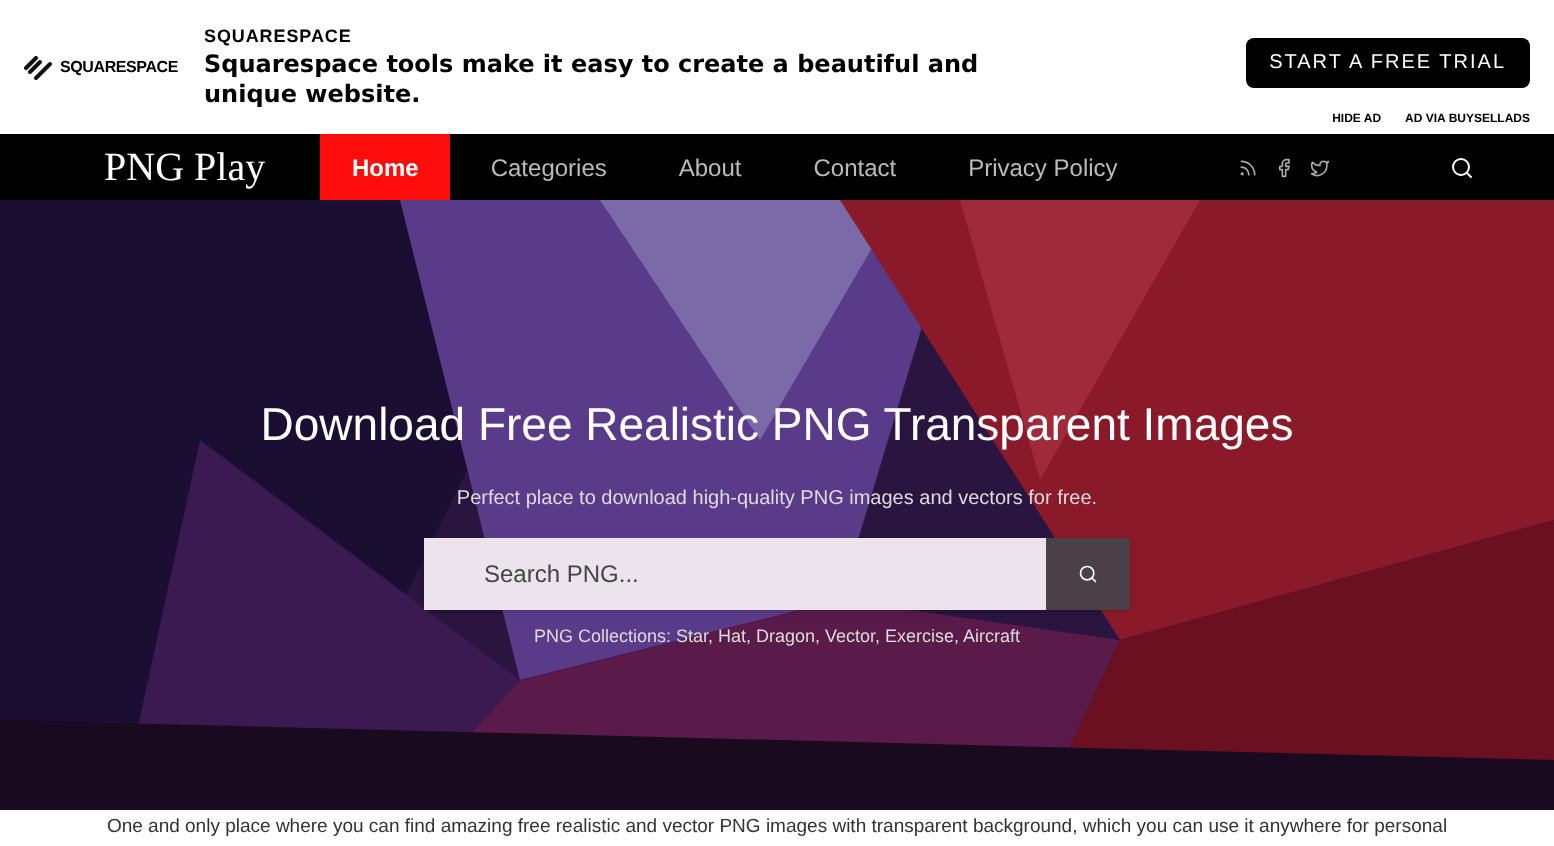 The width and height of the screenshot is (1554, 846). I want to click on logo-icon, so click(38, 67).